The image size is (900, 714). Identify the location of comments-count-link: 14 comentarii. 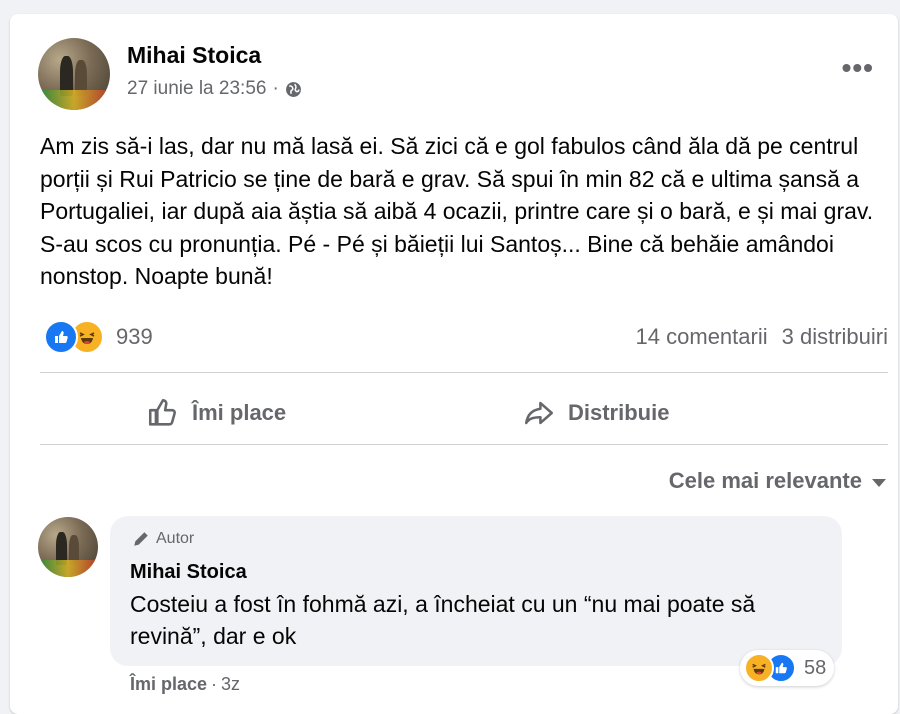
(702, 337).